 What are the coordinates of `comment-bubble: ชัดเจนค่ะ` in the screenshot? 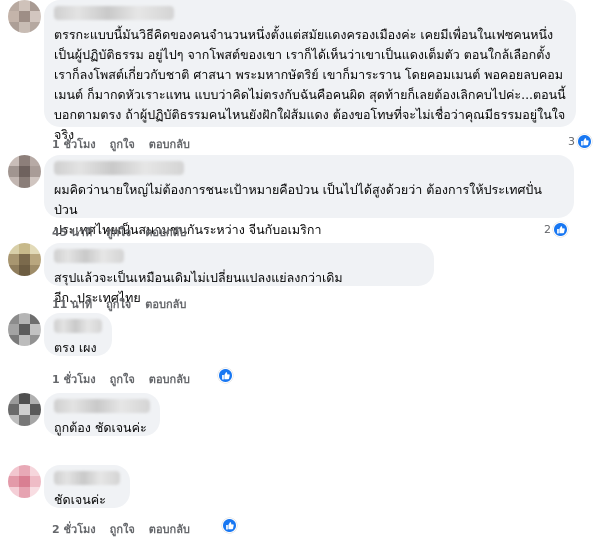 It's located at (87, 486).